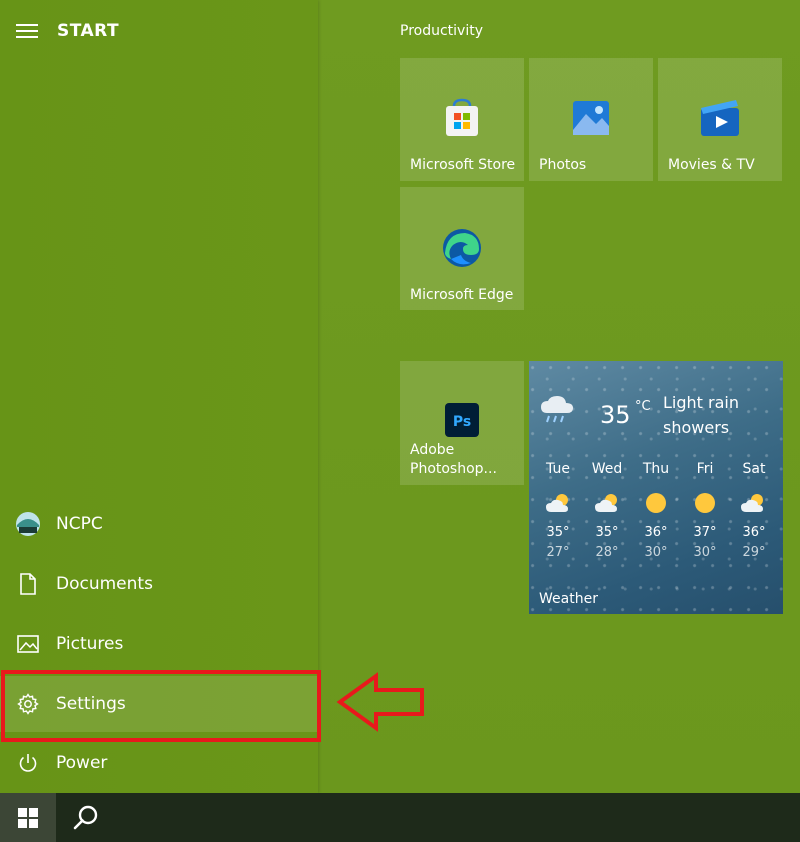 This screenshot has width=800, height=842. I want to click on taskbar-search-button, so click(86, 817).